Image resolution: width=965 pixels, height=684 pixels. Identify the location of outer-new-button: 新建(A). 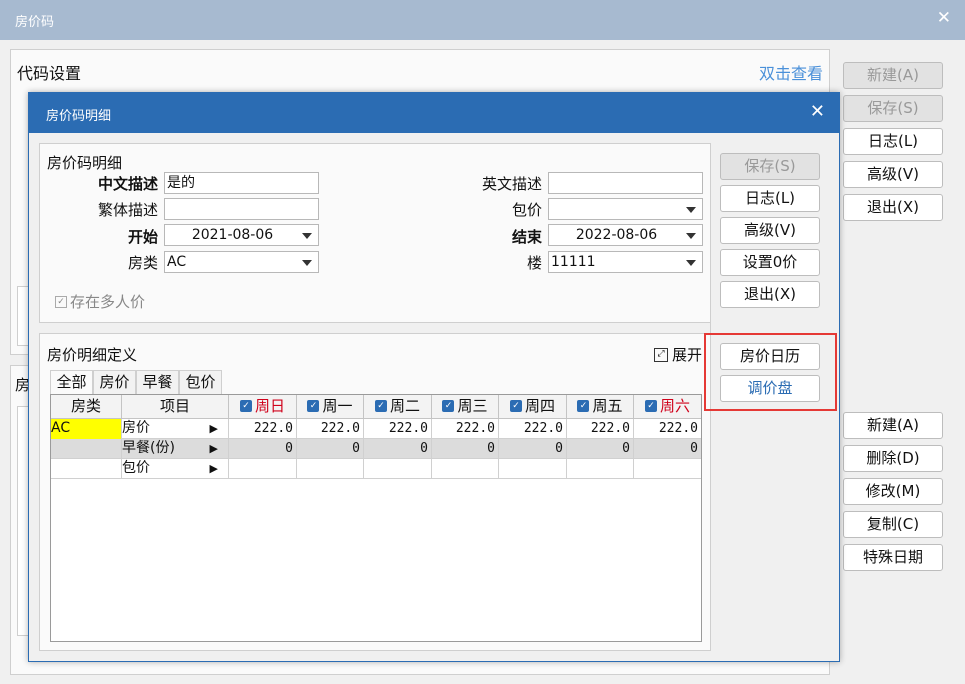
(893, 75).